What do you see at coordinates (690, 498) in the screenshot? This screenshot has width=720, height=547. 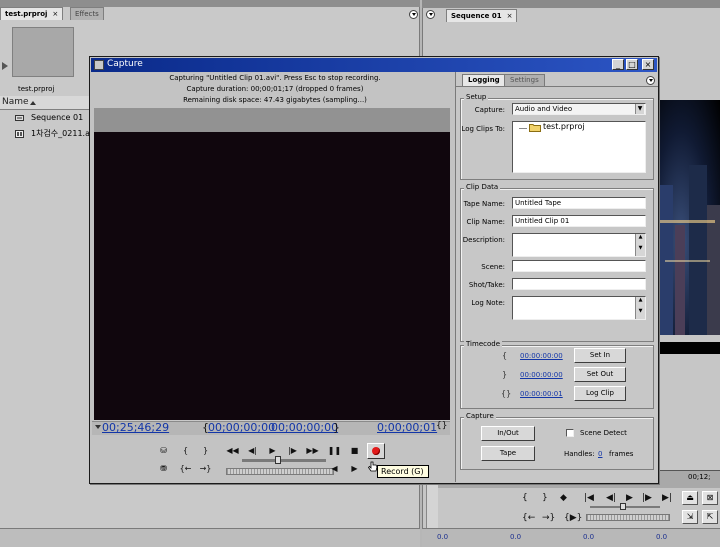 I see `lift-icon: ⏏` at bounding box center [690, 498].